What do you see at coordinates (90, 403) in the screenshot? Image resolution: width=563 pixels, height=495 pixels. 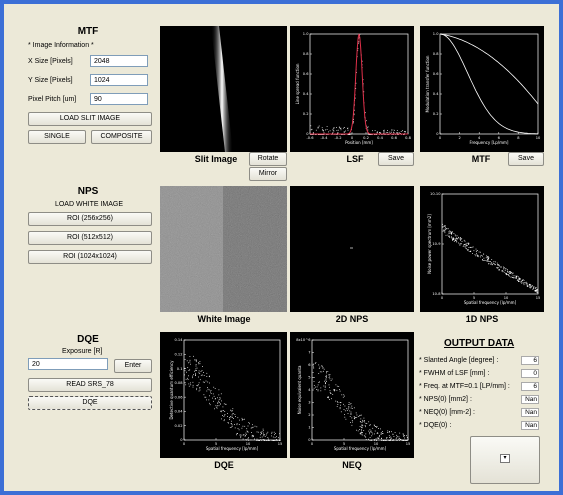 I see `dqe-compute-button: DQE` at bounding box center [90, 403].